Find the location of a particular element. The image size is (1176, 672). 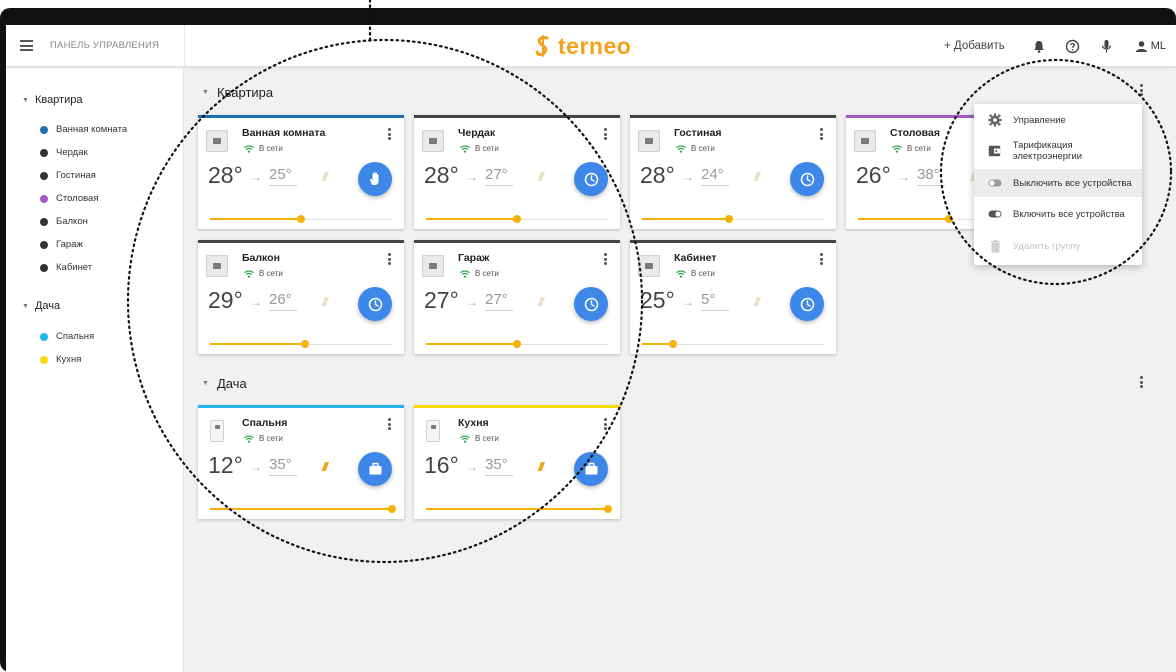

section-title-dacha: ▼ Дача is located at coordinates (224, 383).